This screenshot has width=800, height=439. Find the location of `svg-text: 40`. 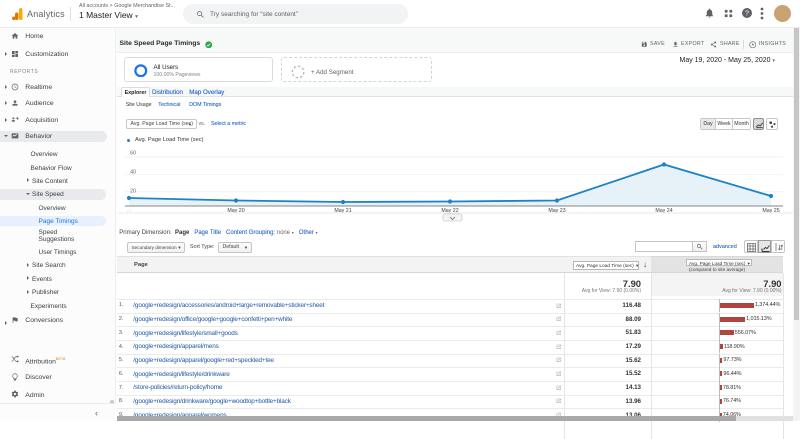

svg-text: 40 is located at coordinates (133, 173).